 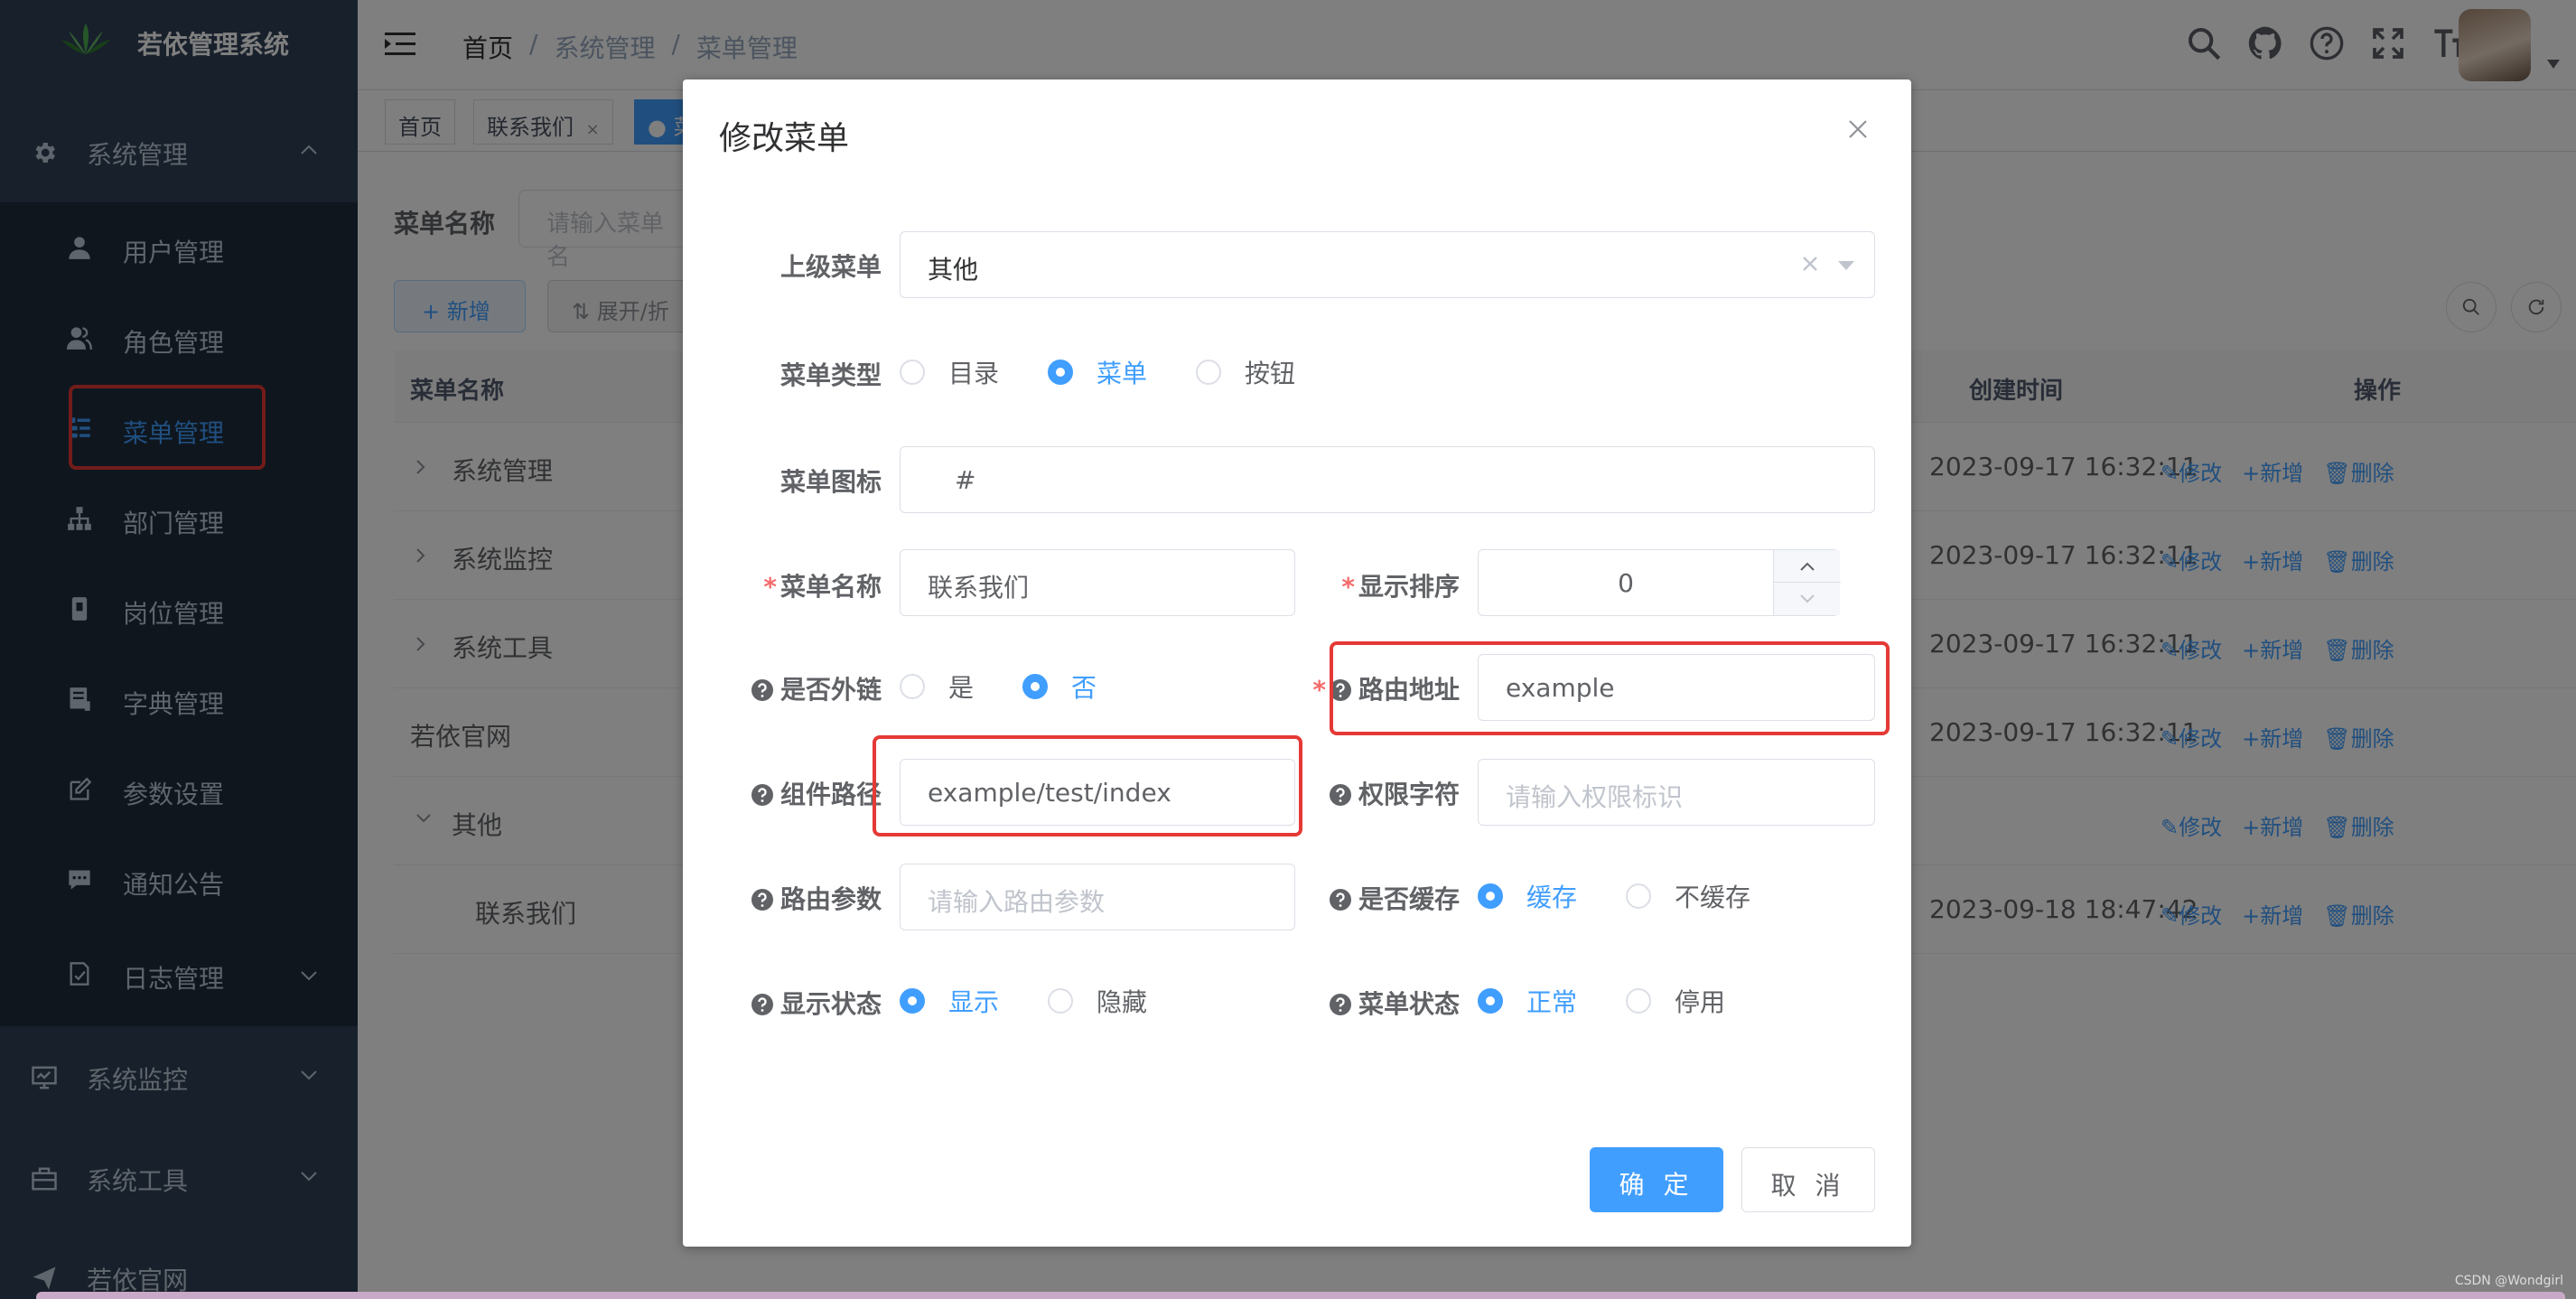 I want to click on radio-label: 显示, so click(x=974, y=1002).